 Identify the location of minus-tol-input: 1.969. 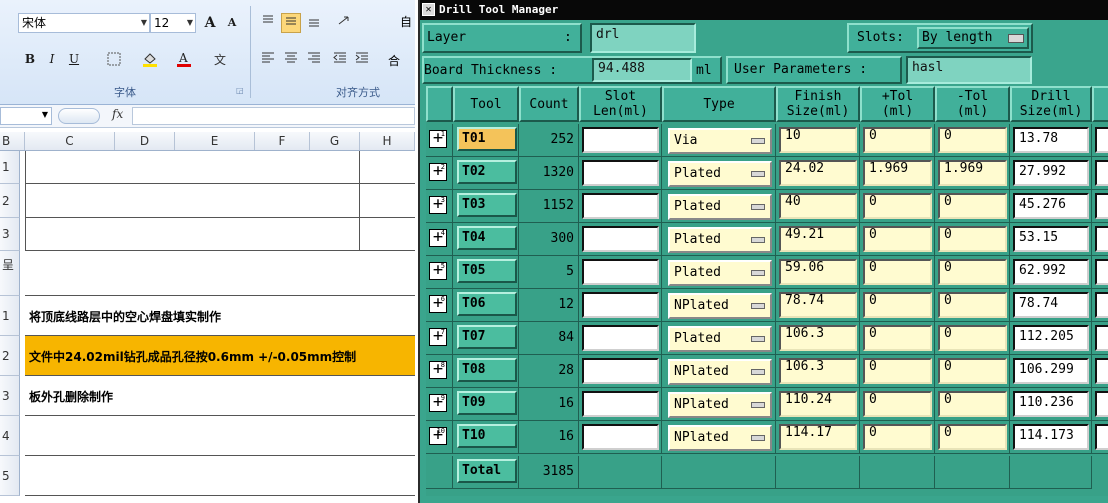
(972, 173).